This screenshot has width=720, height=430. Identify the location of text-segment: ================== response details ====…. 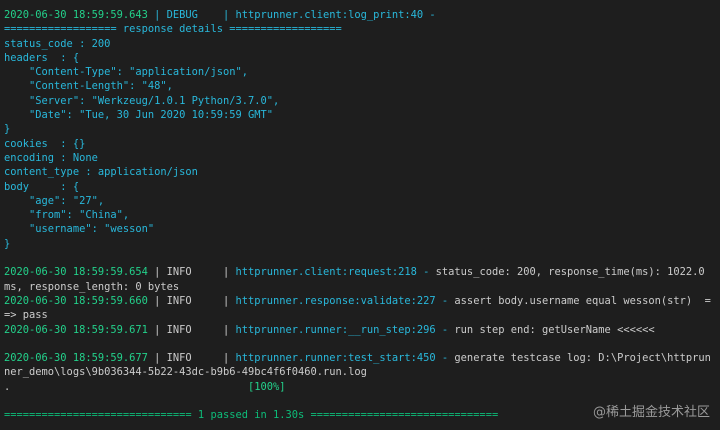
(173, 29).